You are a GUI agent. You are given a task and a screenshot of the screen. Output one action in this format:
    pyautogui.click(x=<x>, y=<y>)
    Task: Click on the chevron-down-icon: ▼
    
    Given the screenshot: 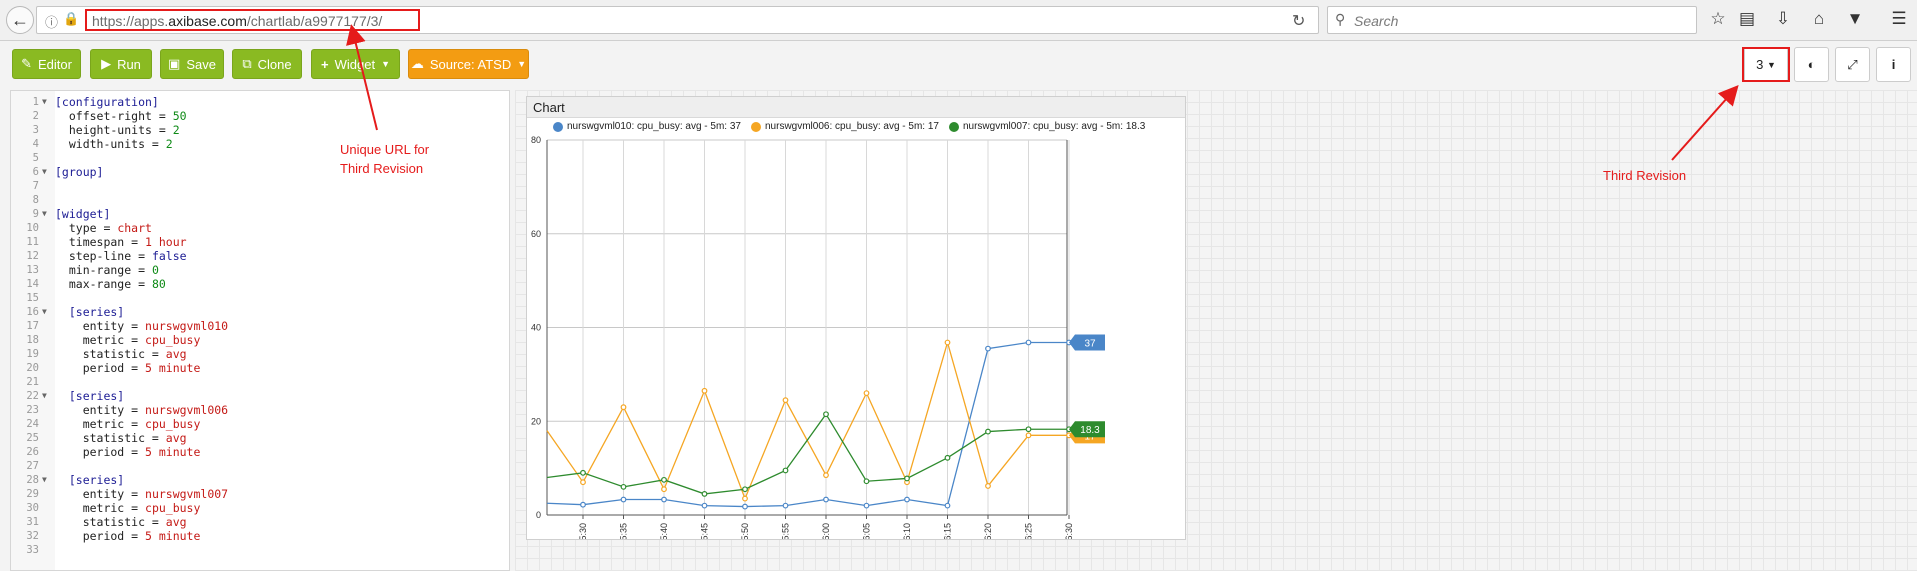 What is the action you would take?
    pyautogui.click(x=522, y=64)
    